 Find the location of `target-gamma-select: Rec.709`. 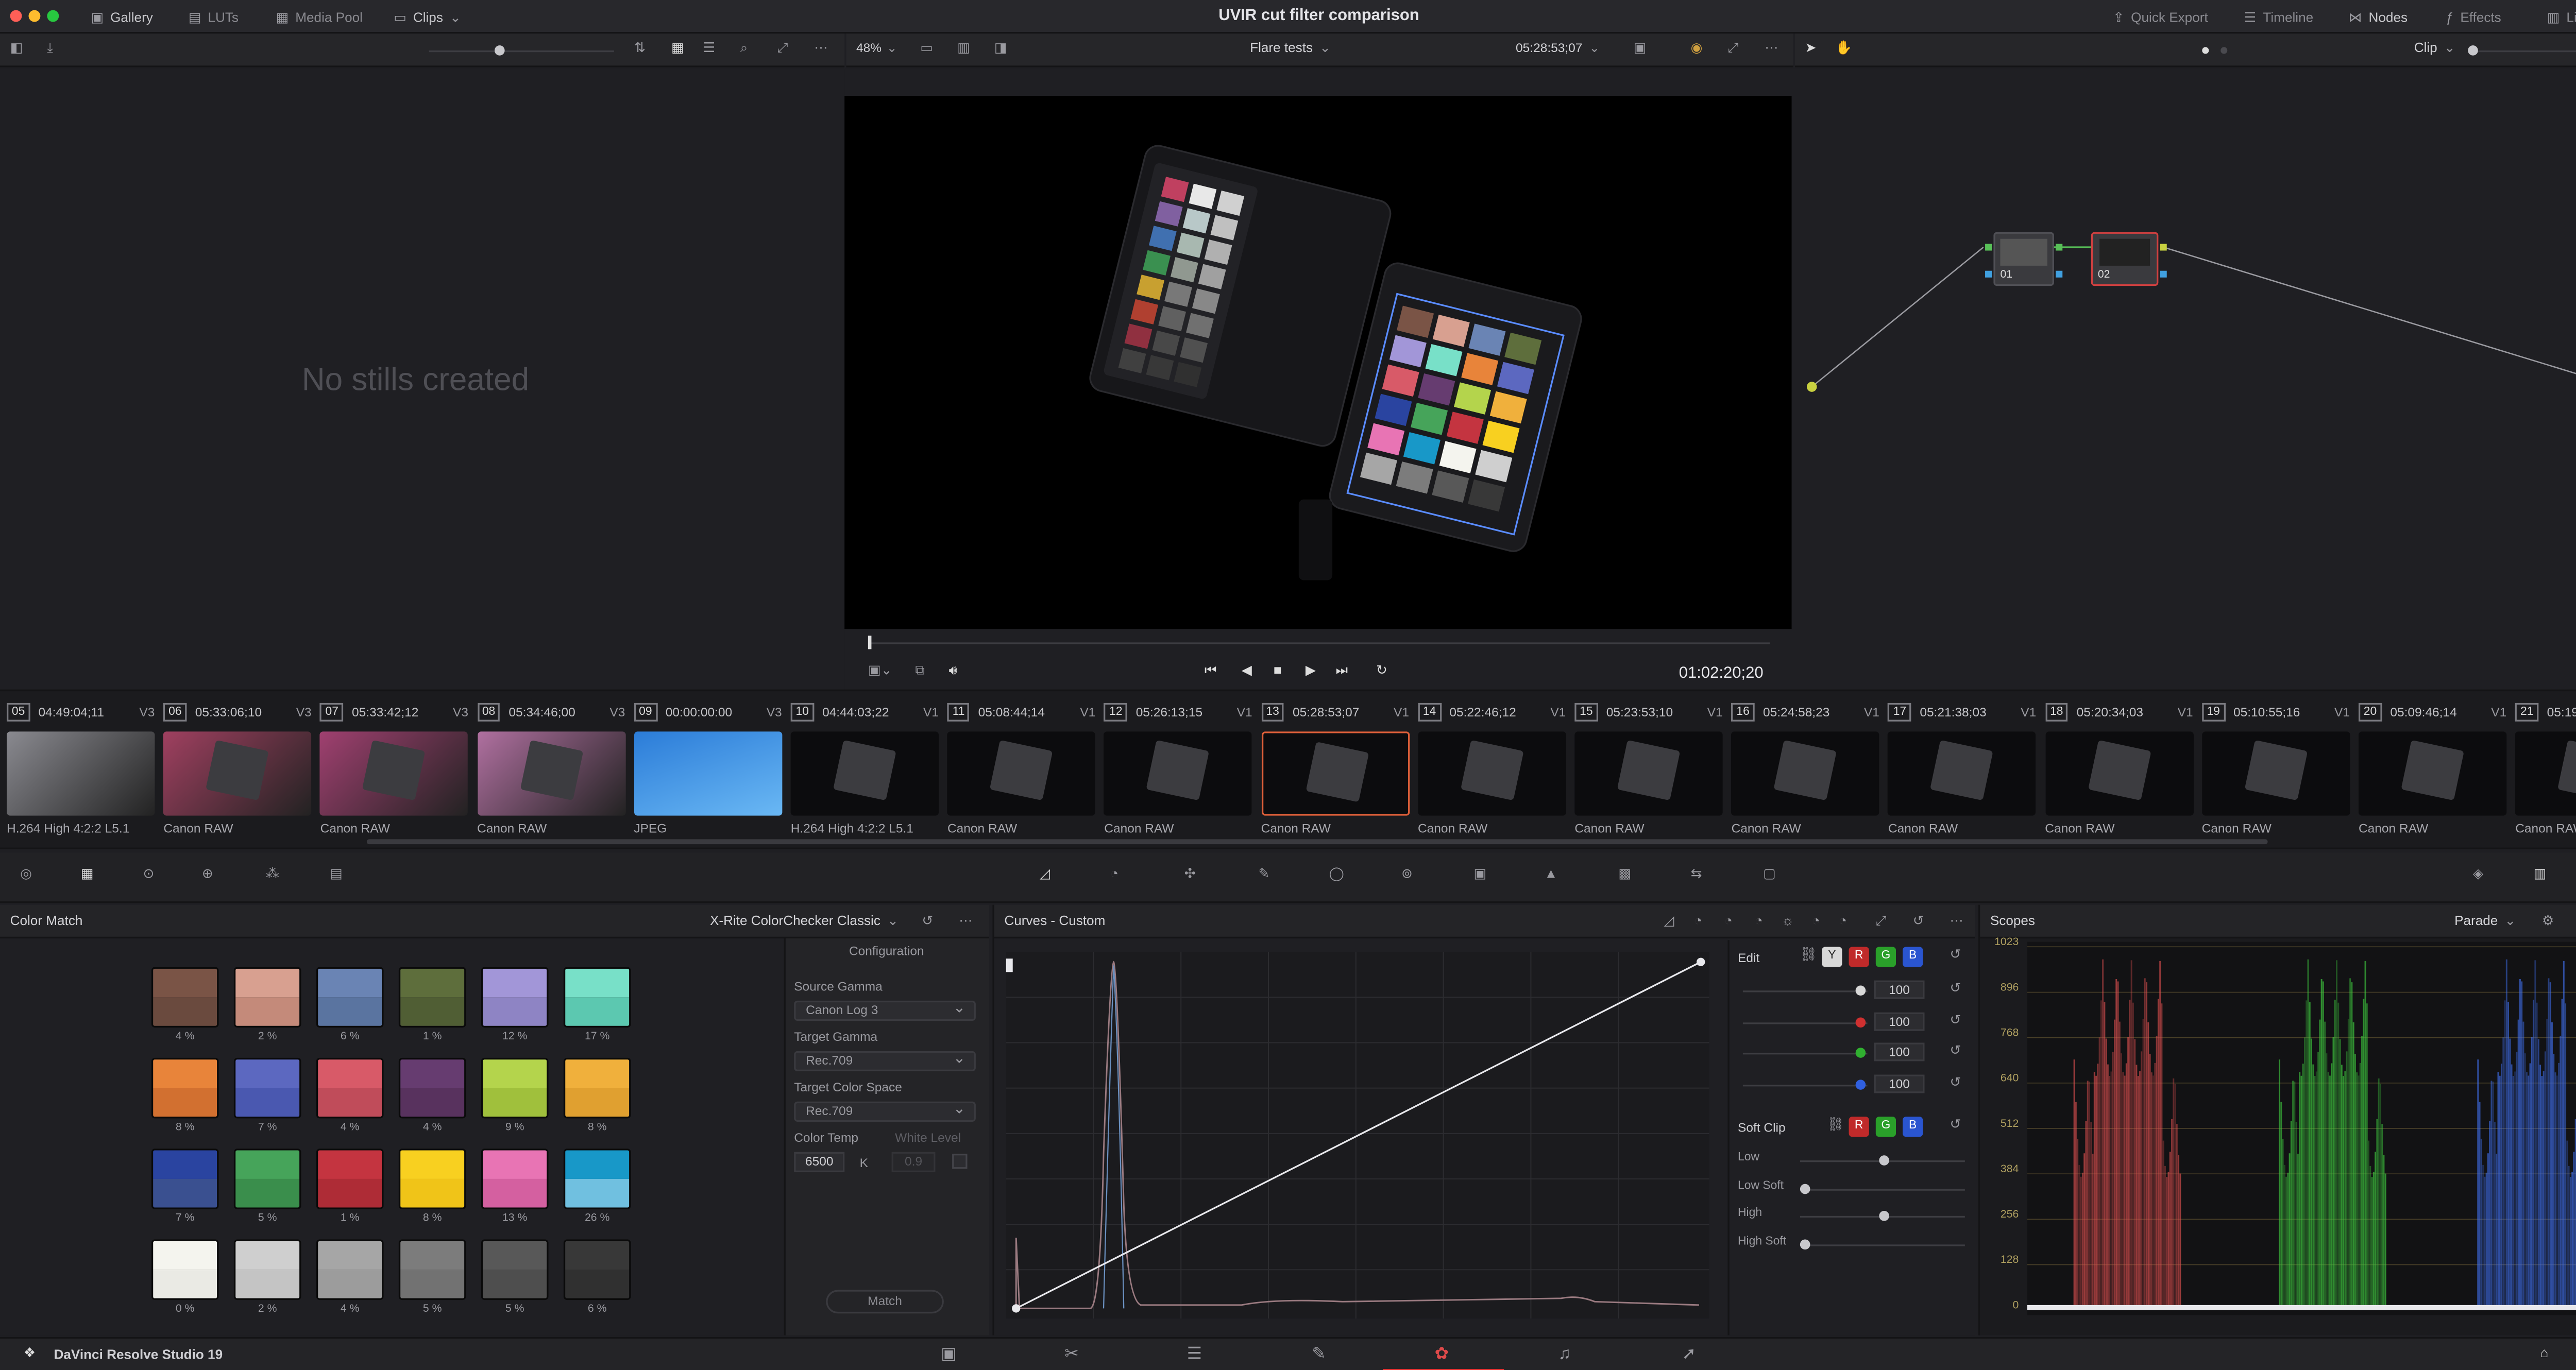

target-gamma-select: Rec.709 is located at coordinates (885, 1060).